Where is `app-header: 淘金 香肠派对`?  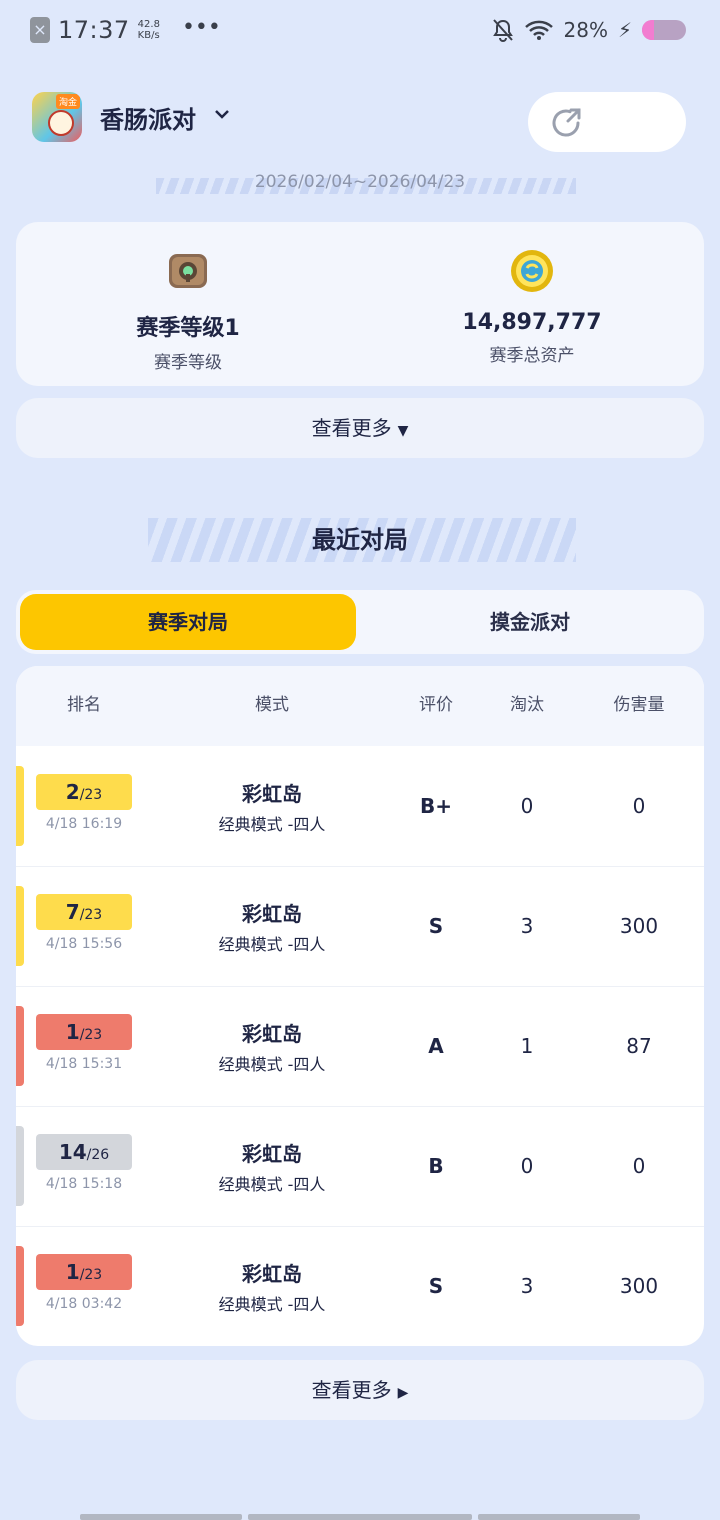
app-header: 淘金 香肠派对 is located at coordinates (360, 122).